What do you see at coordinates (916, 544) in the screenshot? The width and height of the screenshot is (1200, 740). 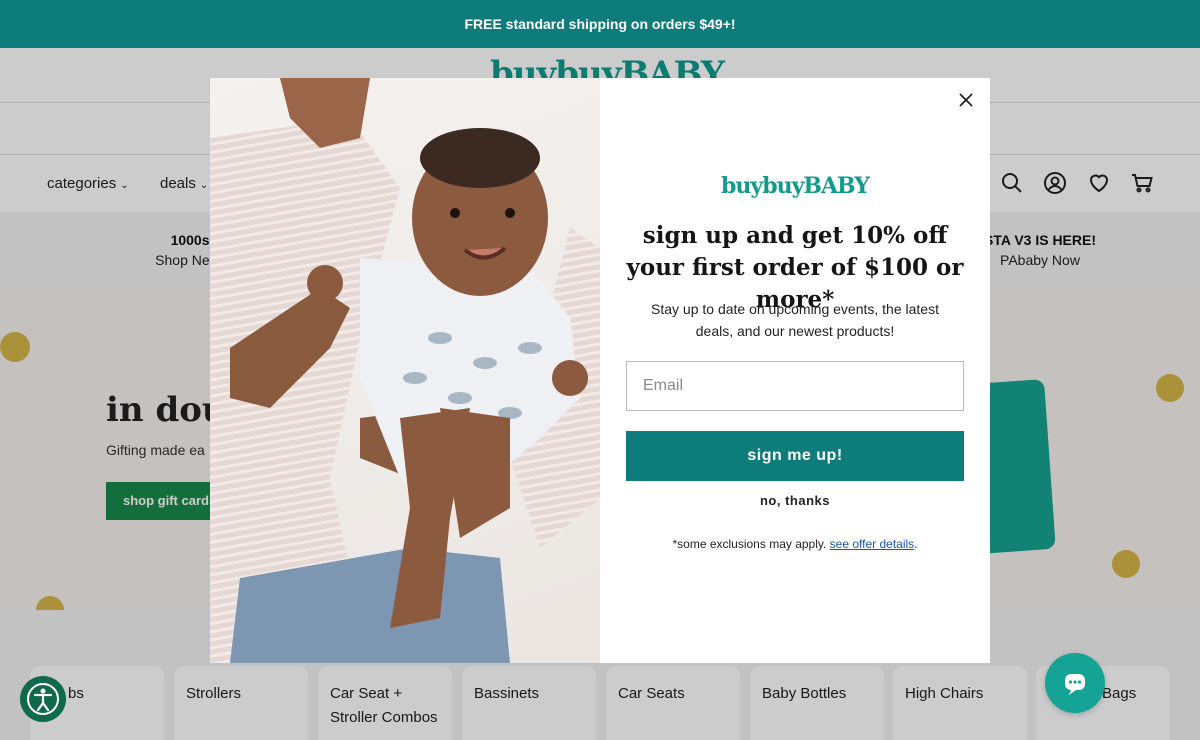 I see `fine-print-end: .` at bounding box center [916, 544].